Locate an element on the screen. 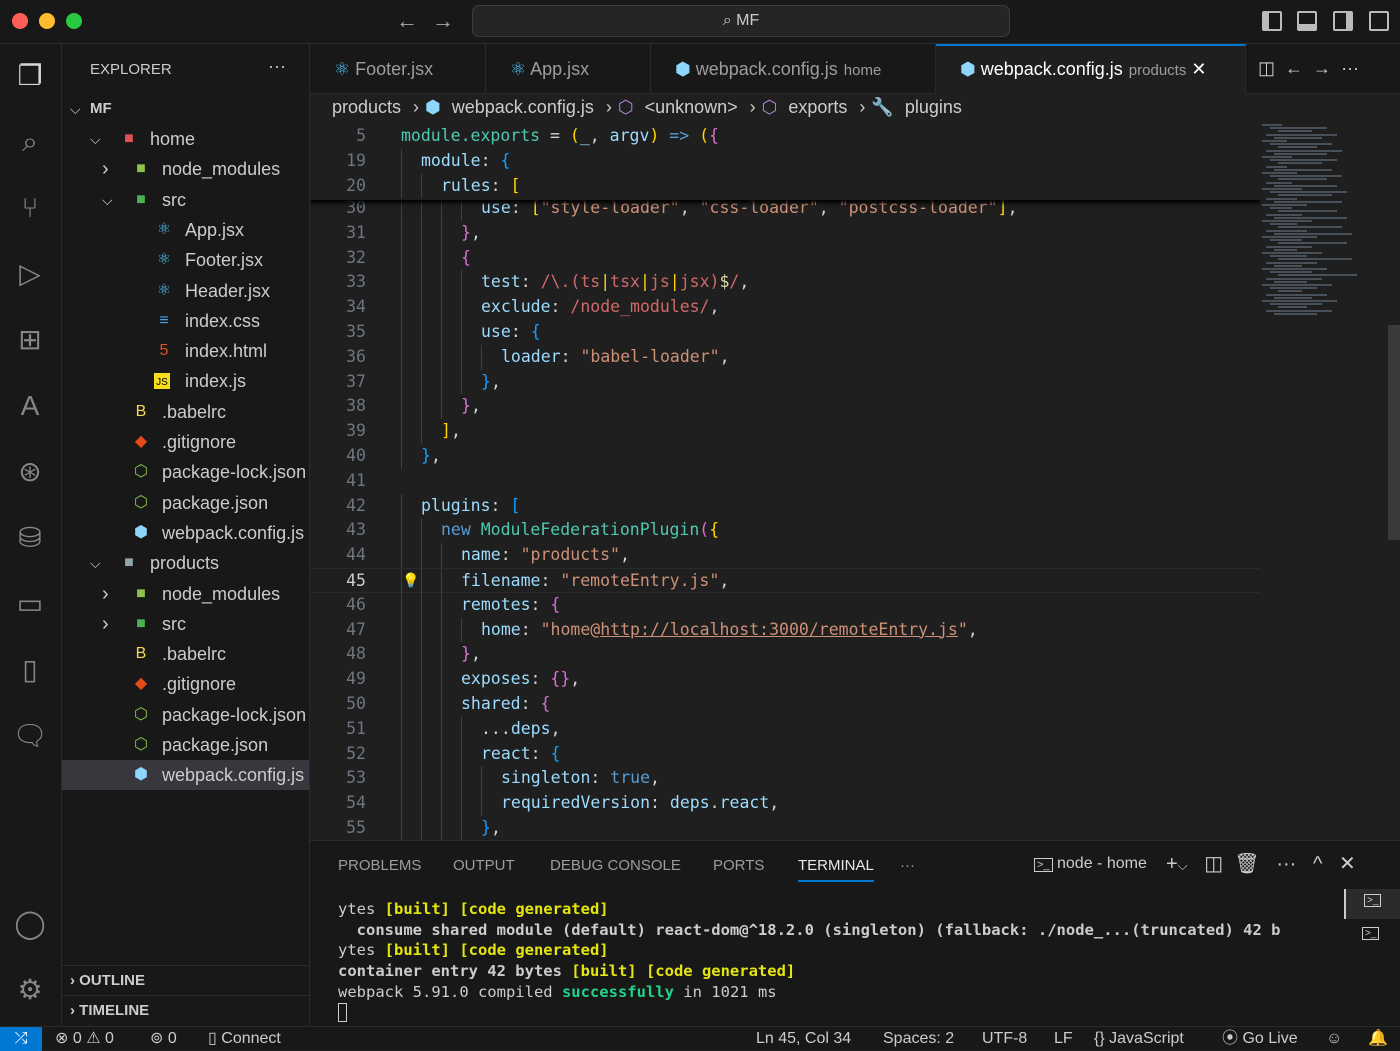  split-terminal-icon: ◫ is located at coordinates (1213, 864).